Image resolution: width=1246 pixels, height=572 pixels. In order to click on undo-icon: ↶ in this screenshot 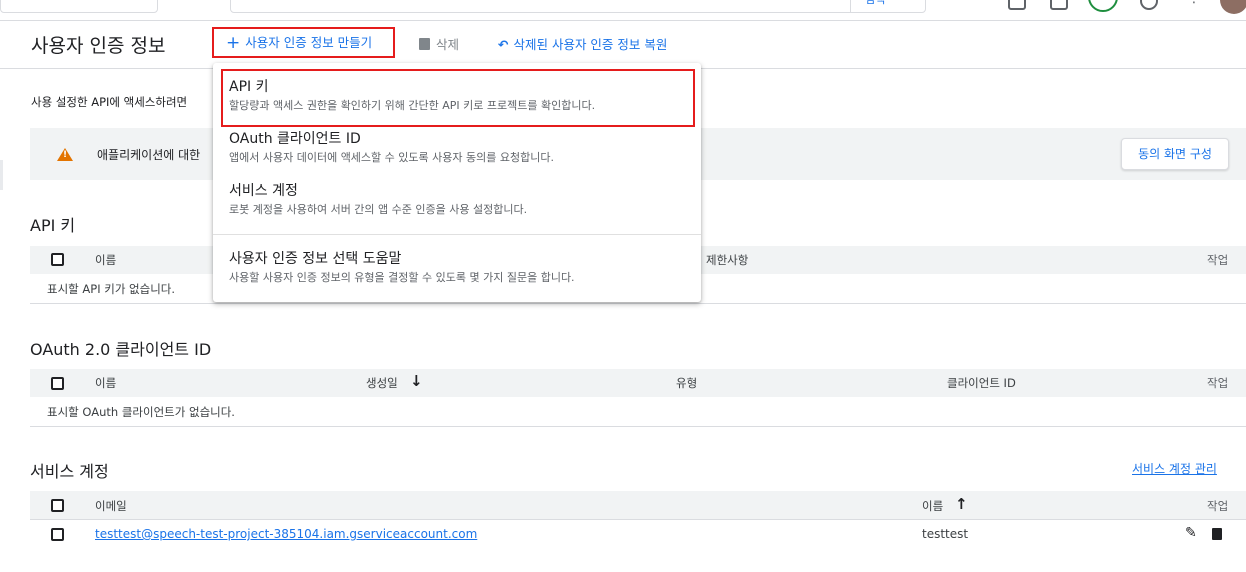, I will do `click(503, 44)`.